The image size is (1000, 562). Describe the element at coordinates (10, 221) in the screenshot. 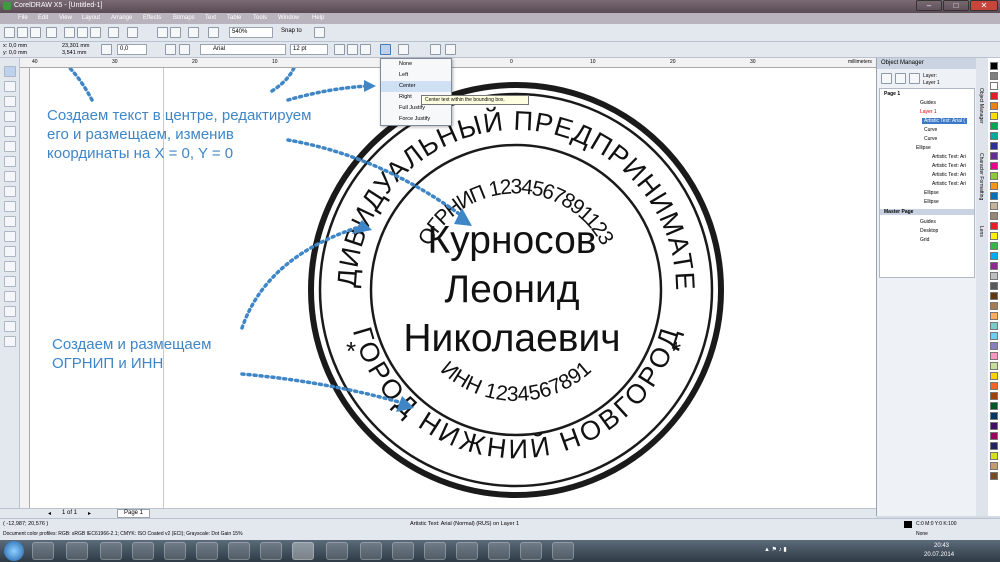

I see `text-tool-icon` at that location.